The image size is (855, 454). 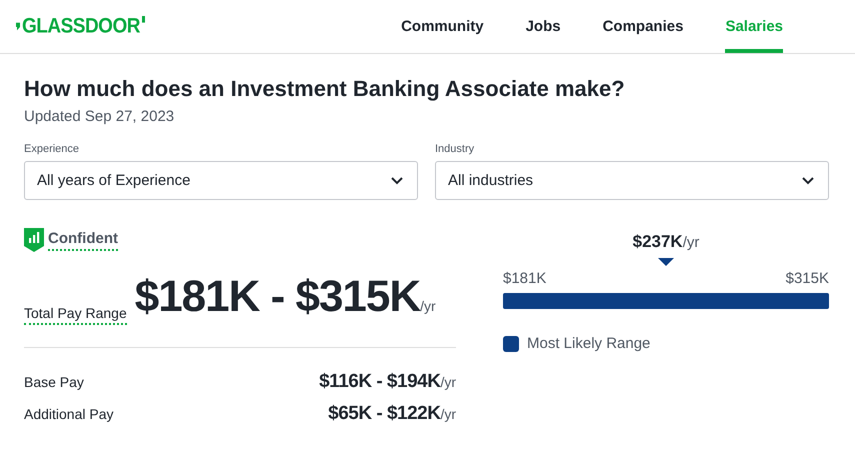 I want to click on page-title: How much does an Investment Banking Associate make?, so click(x=325, y=89).